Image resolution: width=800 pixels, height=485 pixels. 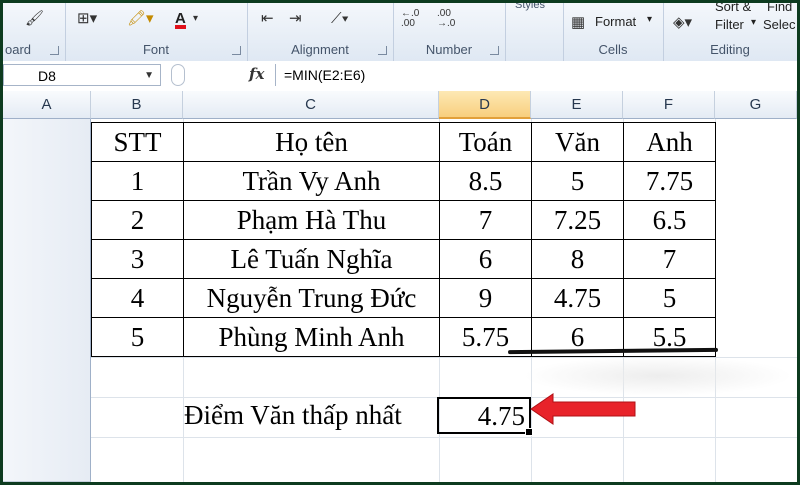 What do you see at coordinates (140, 19) in the screenshot?
I see `fill-color-icon: 🖍▾` at bounding box center [140, 19].